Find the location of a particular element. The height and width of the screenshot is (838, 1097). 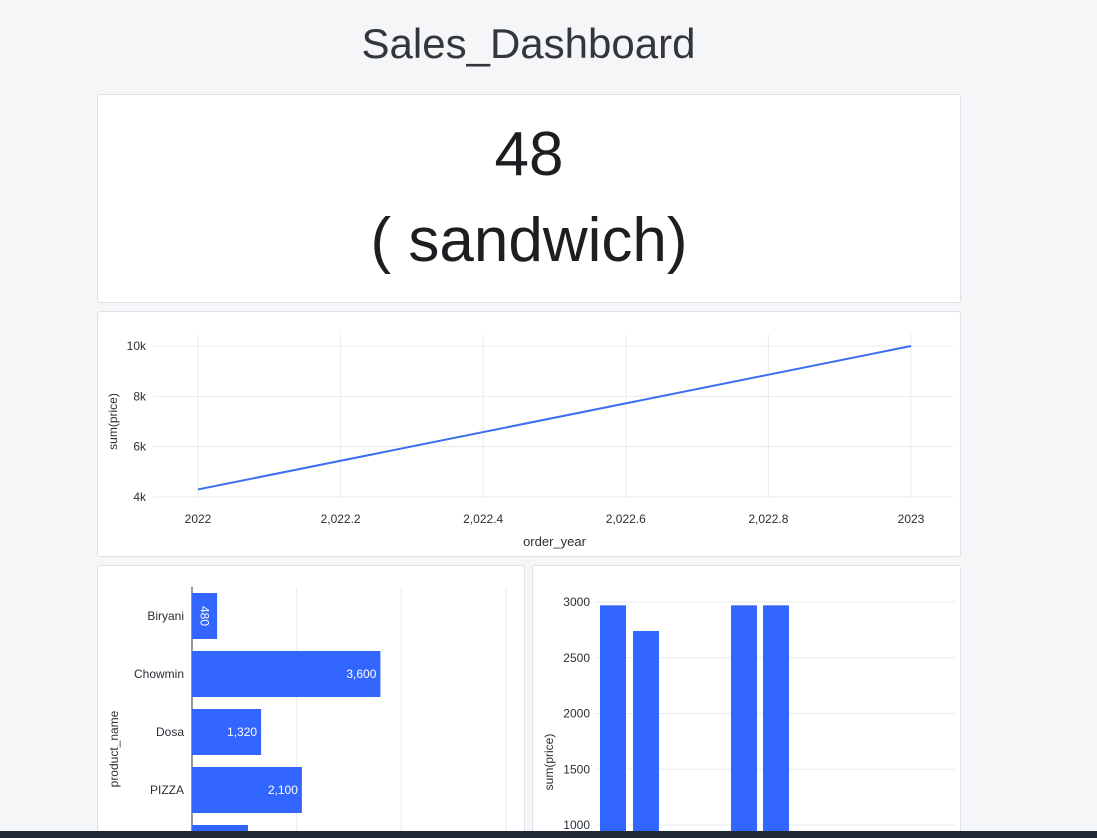

line-series is located at coordinates (554, 418).